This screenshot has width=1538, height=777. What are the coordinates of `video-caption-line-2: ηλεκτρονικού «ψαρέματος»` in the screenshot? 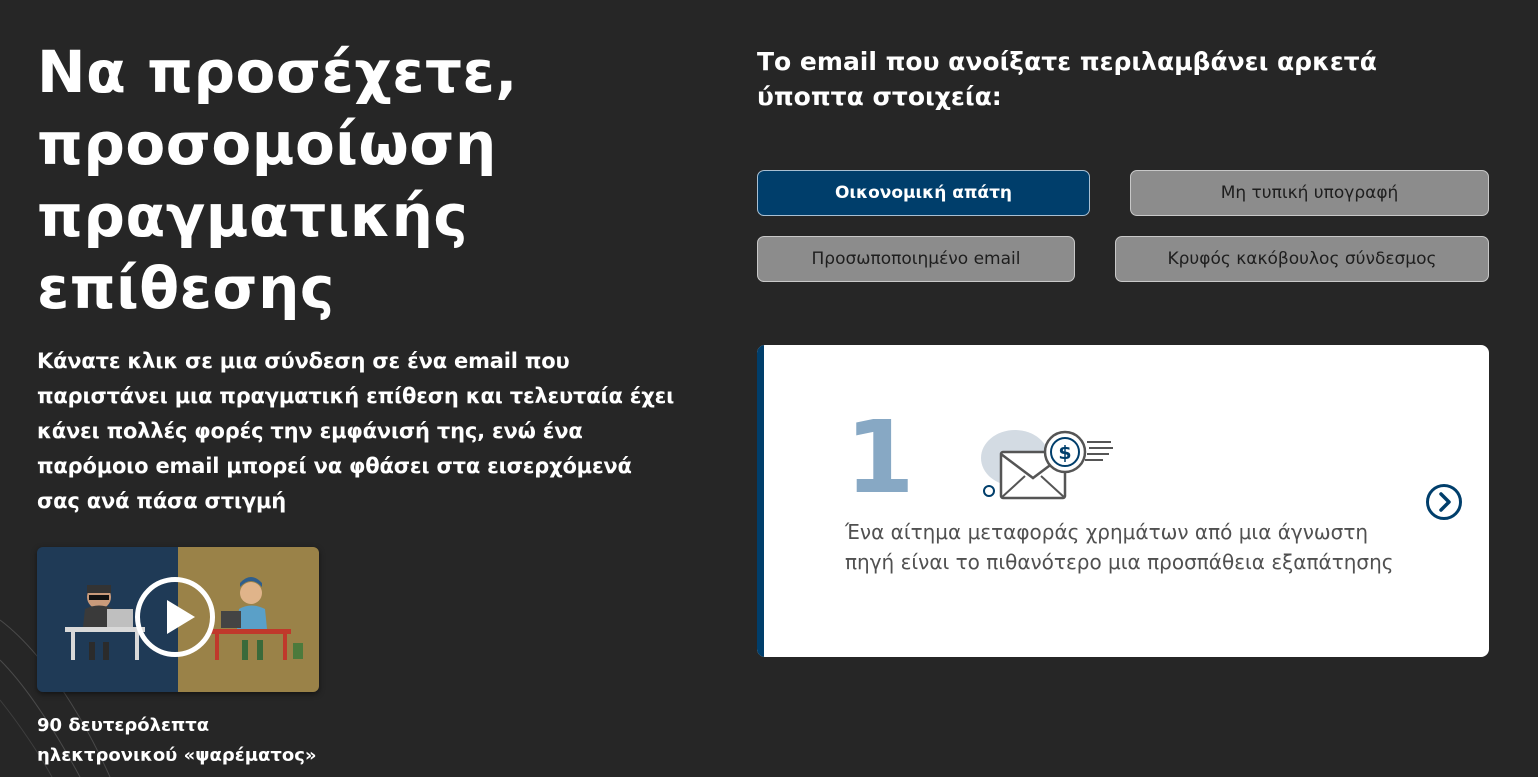 It's located at (177, 755).